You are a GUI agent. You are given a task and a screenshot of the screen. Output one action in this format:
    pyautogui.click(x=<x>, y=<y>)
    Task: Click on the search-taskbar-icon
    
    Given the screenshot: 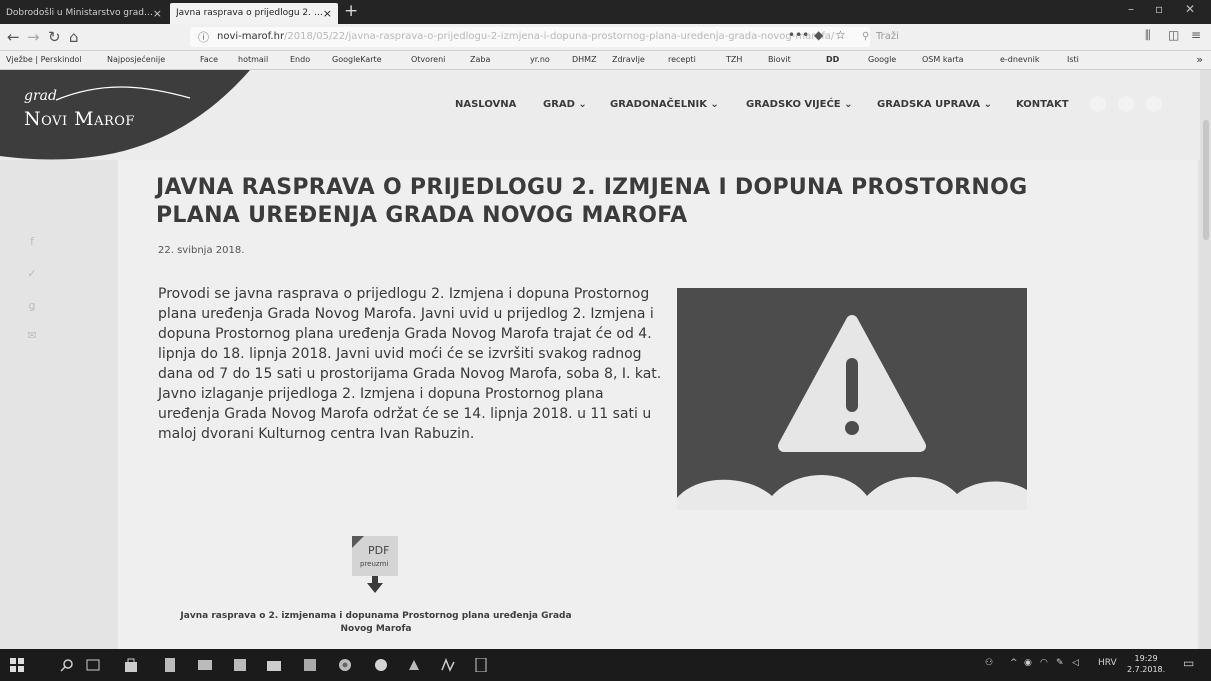 What is the action you would take?
    pyautogui.click(x=67, y=664)
    